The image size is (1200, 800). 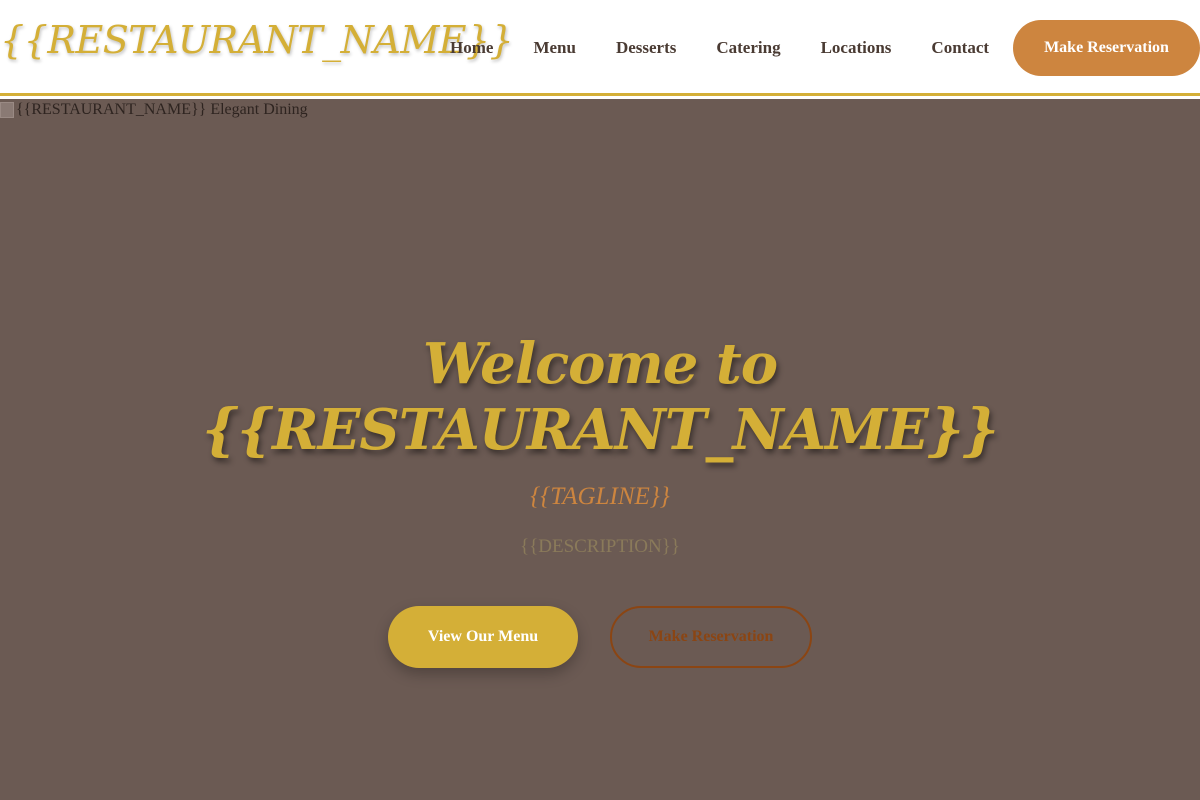 What do you see at coordinates (600, 430) in the screenshot?
I see `hero-title-line2: {{RESTAURANT_NAME}}` at bounding box center [600, 430].